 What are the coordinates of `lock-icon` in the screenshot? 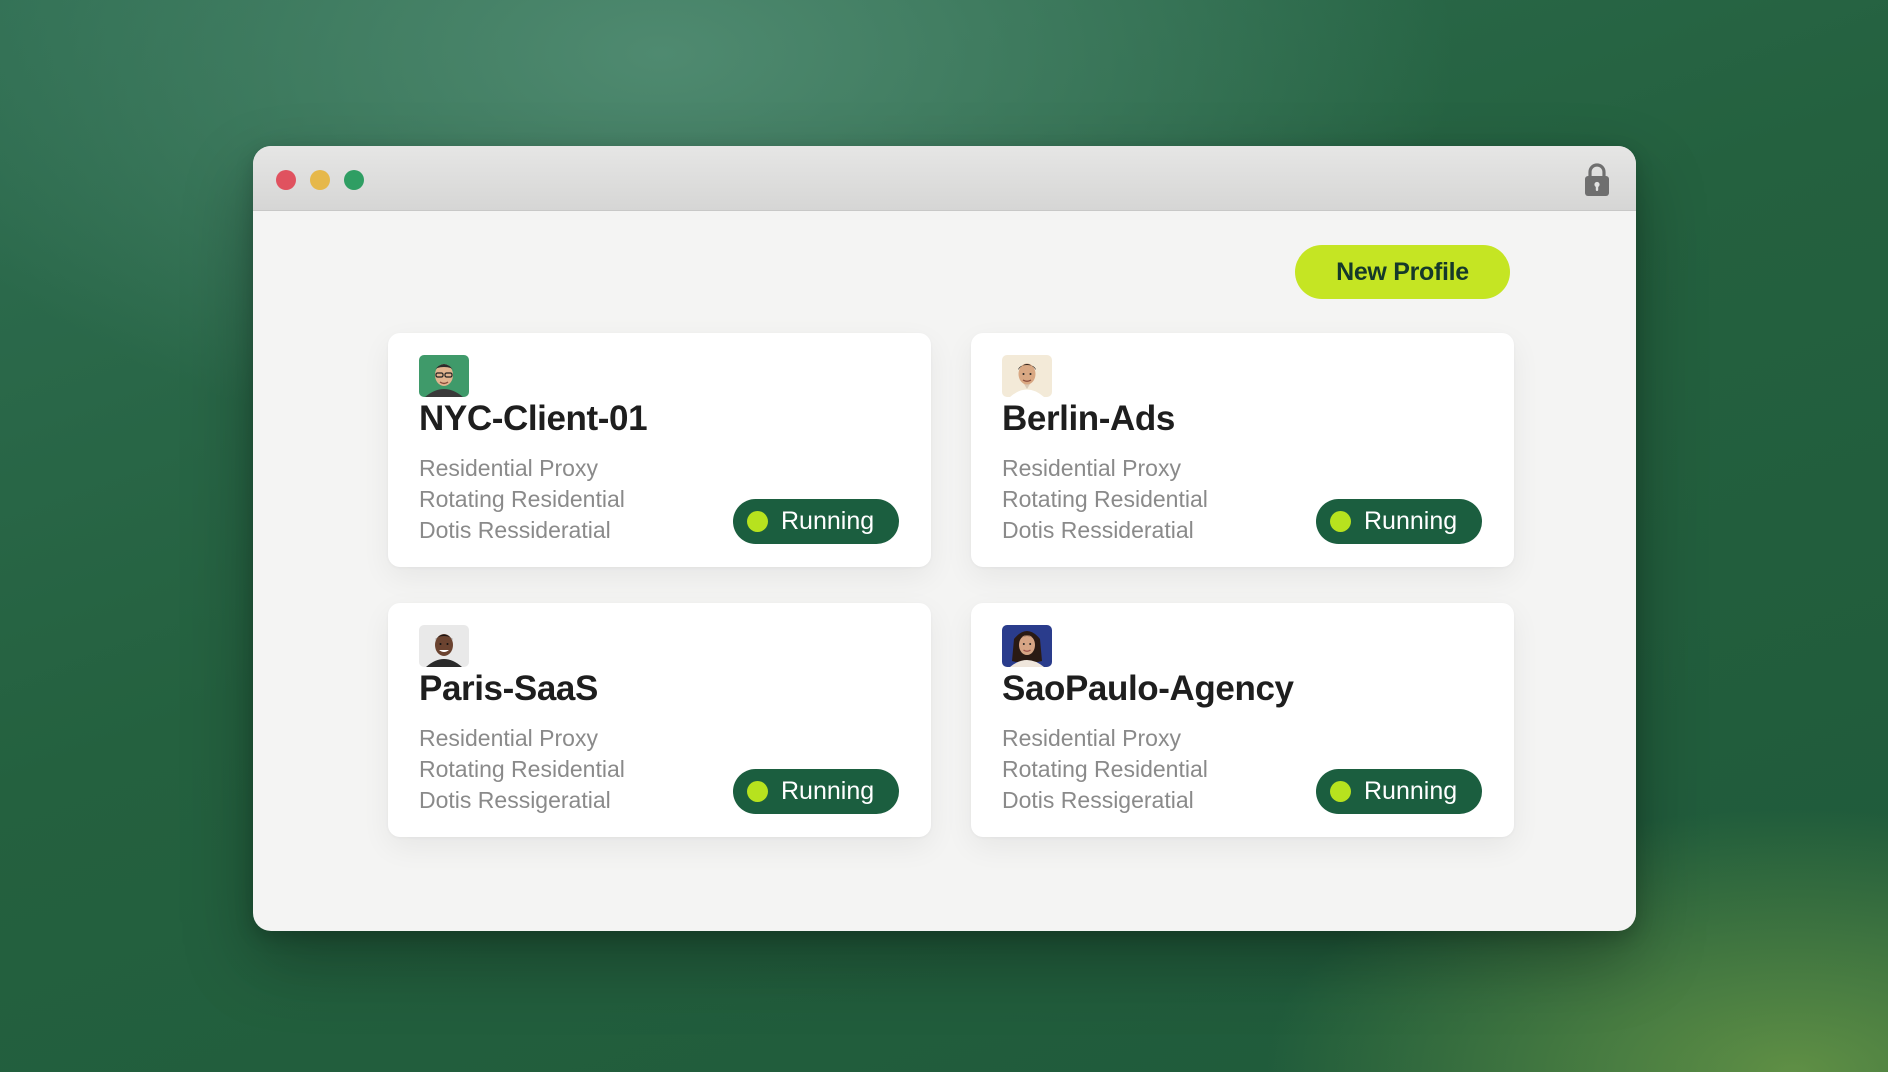 It's located at (1597, 180).